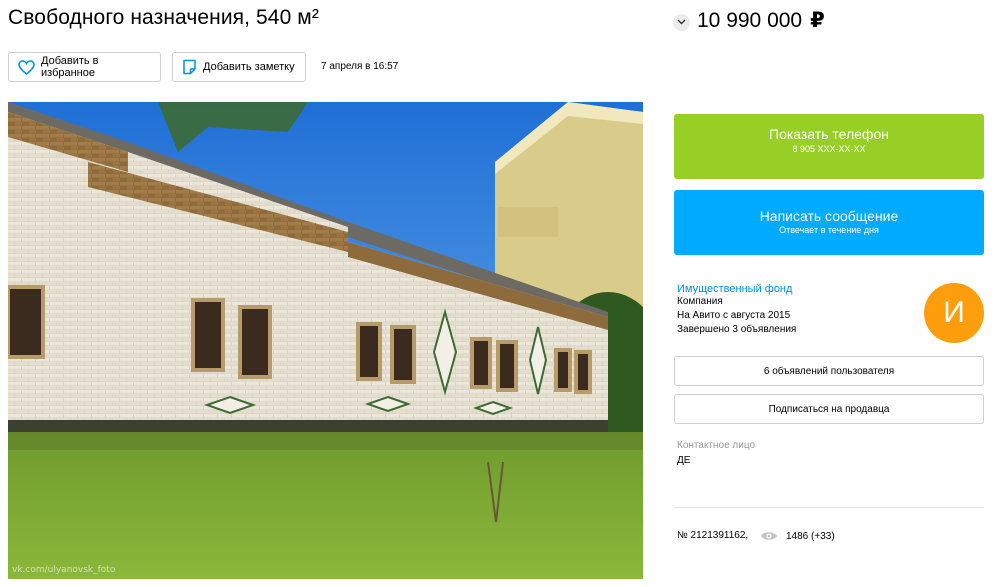  I want to click on ad-number: № 2121391162,, so click(713, 535).